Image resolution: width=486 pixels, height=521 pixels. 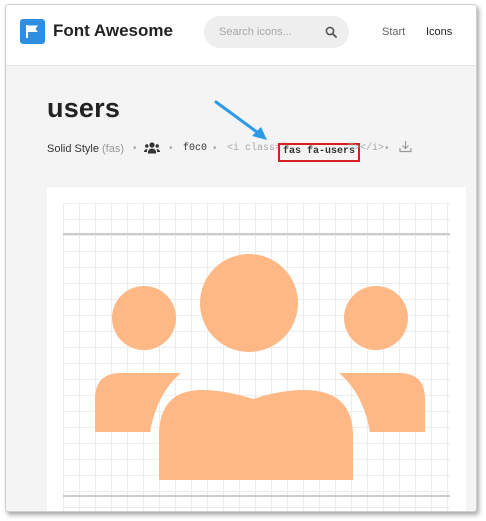 What do you see at coordinates (32, 31) in the screenshot?
I see `flag-icon` at bounding box center [32, 31].